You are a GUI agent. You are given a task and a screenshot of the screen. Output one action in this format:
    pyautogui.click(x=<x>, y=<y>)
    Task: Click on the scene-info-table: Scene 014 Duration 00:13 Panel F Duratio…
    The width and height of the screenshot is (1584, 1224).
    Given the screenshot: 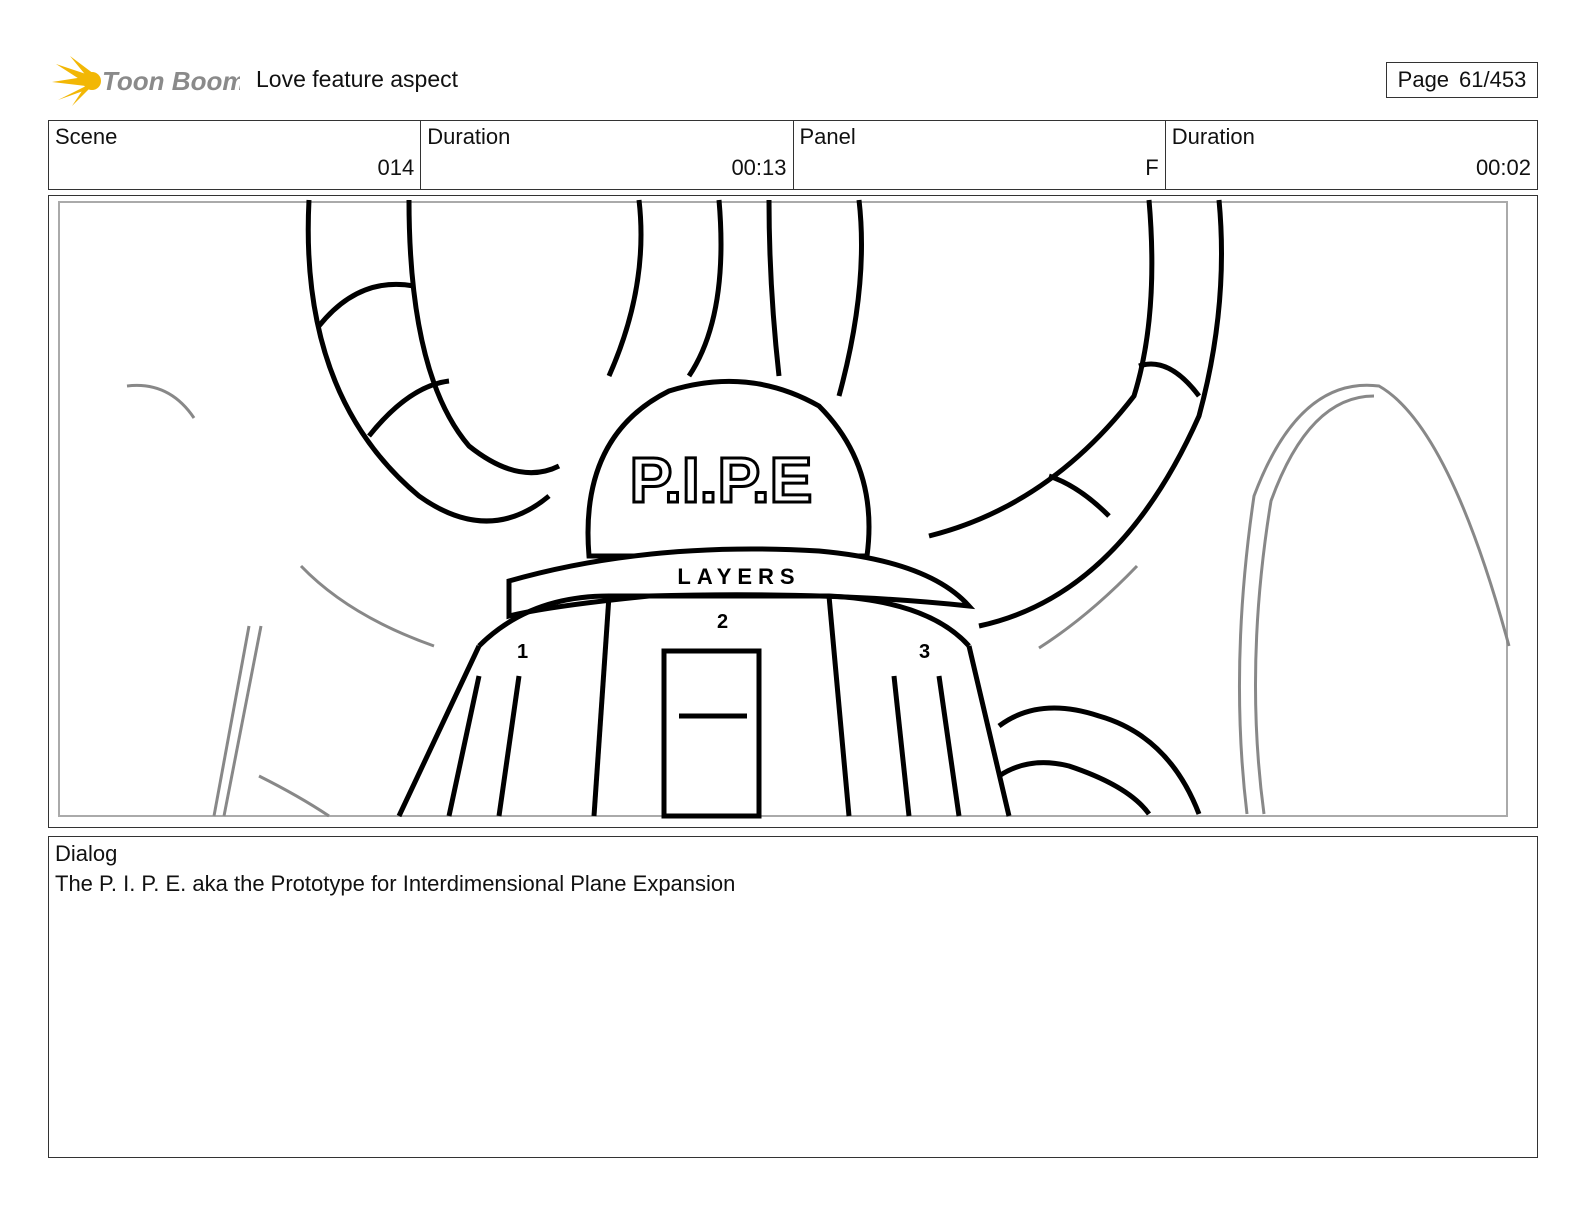 What is the action you would take?
    pyautogui.click(x=793, y=155)
    